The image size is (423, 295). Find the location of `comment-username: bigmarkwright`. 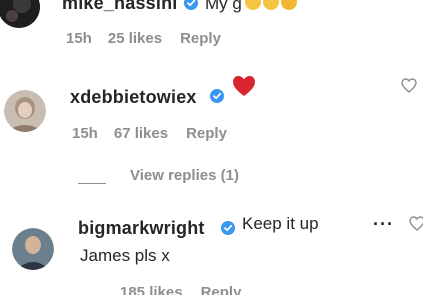

comment-username: bigmarkwright is located at coordinates (141, 228).